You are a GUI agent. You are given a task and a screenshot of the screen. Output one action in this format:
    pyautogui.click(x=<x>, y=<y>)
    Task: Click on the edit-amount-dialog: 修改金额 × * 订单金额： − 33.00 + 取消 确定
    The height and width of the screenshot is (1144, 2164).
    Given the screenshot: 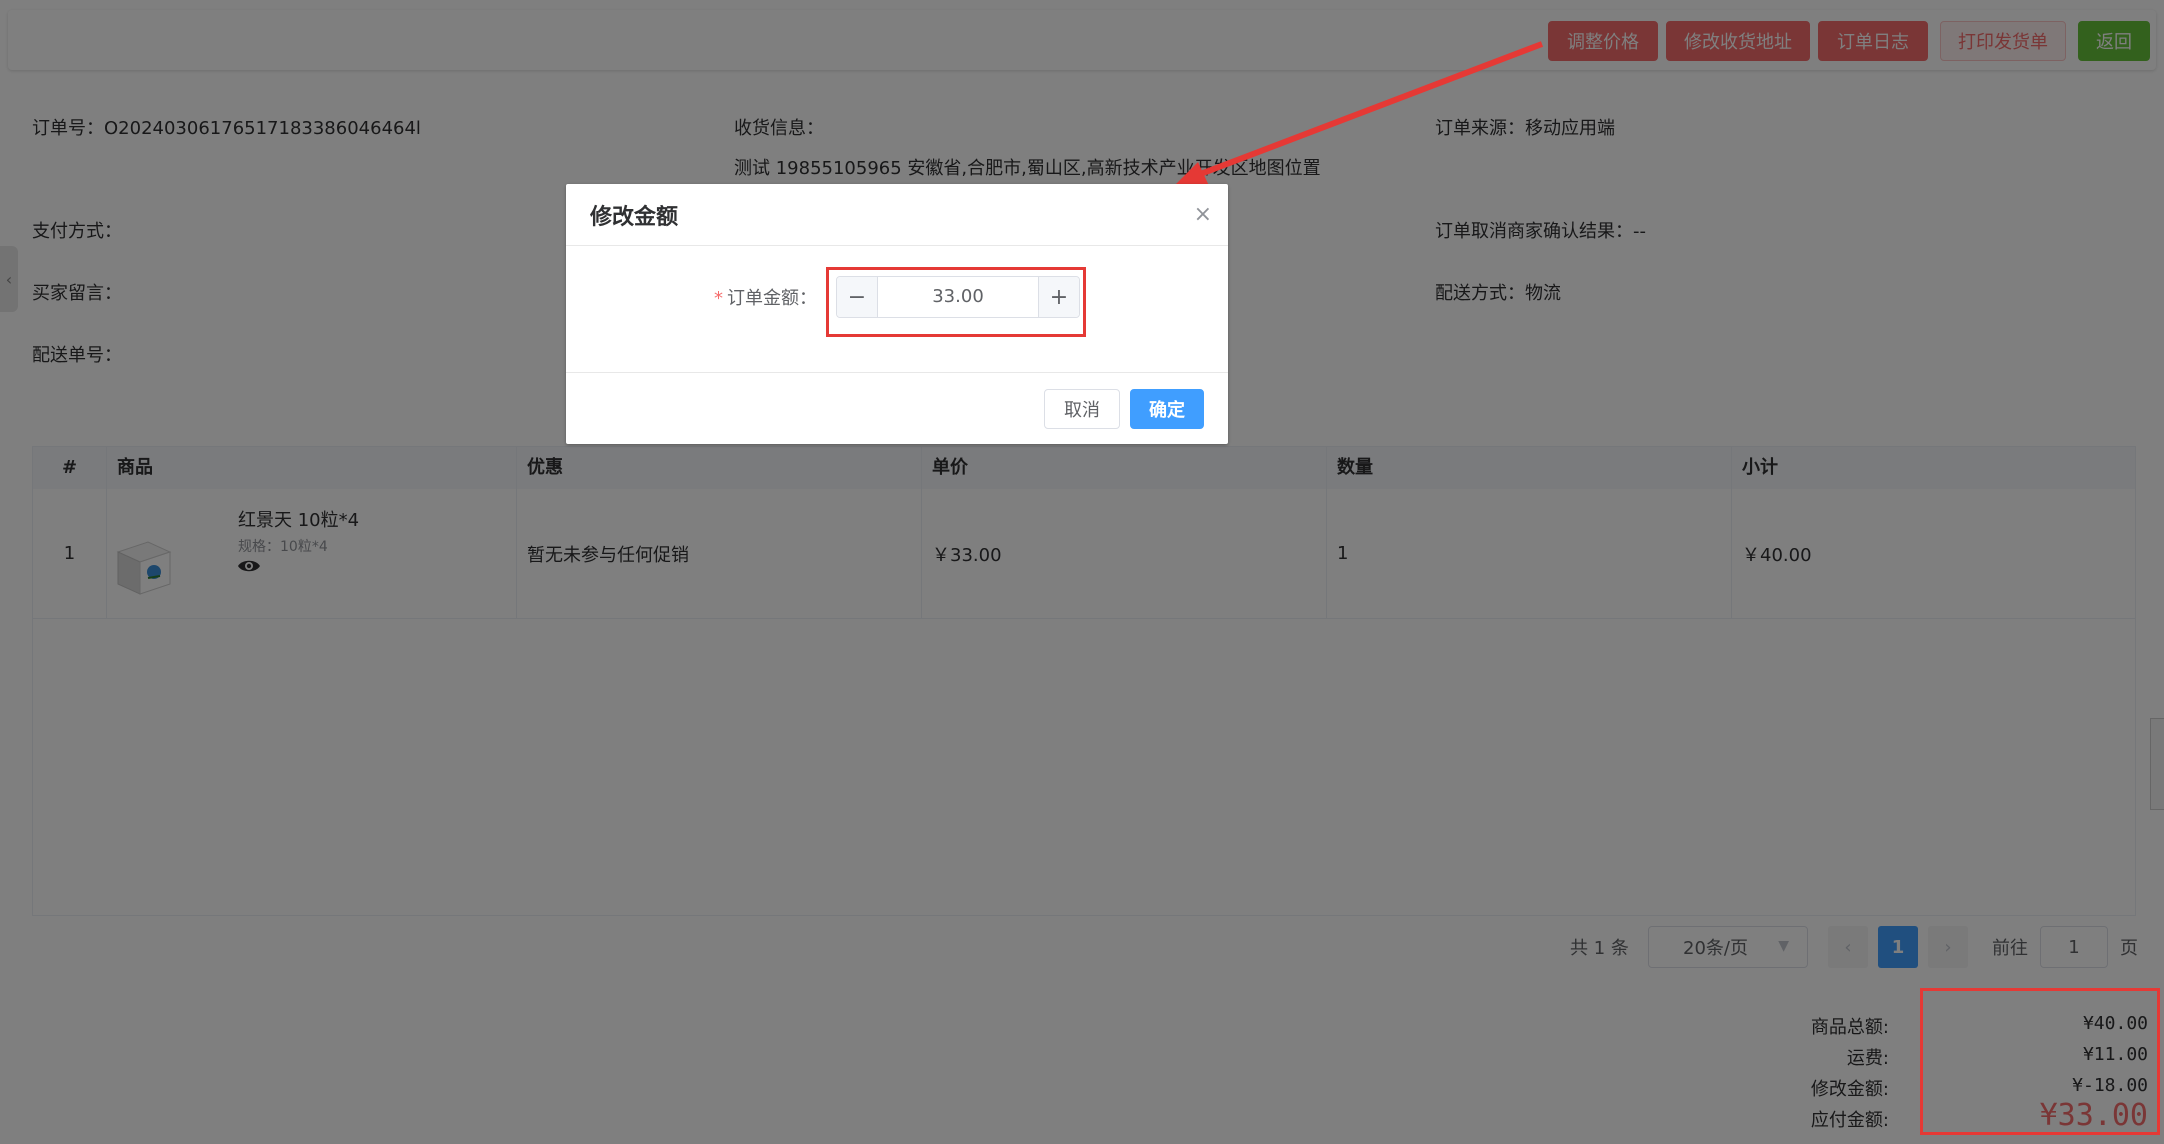 What is the action you would take?
    pyautogui.click(x=897, y=314)
    